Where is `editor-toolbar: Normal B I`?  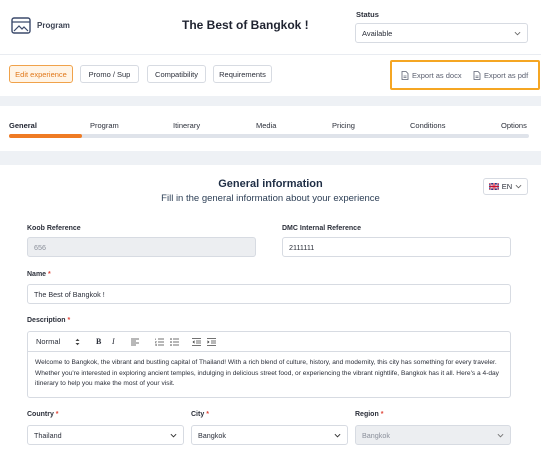 editor-toolbar: Normal B I is located at coordinates (269, 342).